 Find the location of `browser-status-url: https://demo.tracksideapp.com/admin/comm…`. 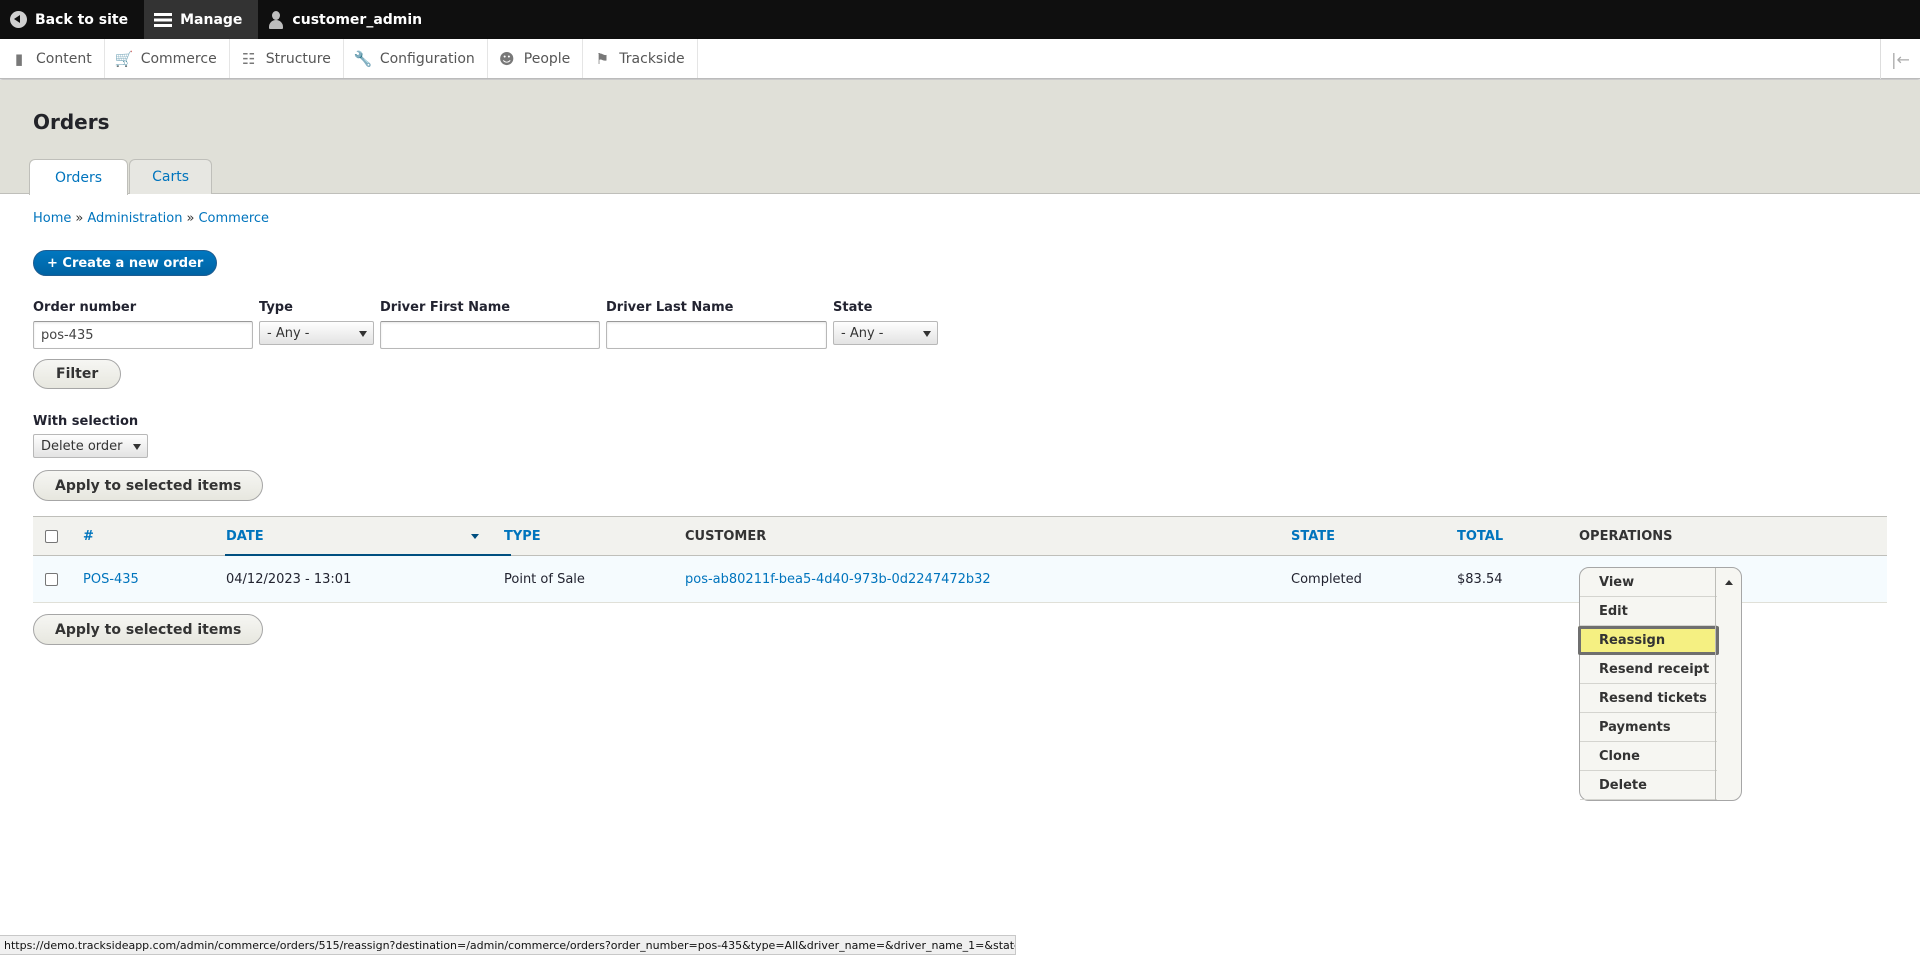

browser-status-url: https://demo.tracksideapp.com/admin/comm… is located at coordinates (508, 945).